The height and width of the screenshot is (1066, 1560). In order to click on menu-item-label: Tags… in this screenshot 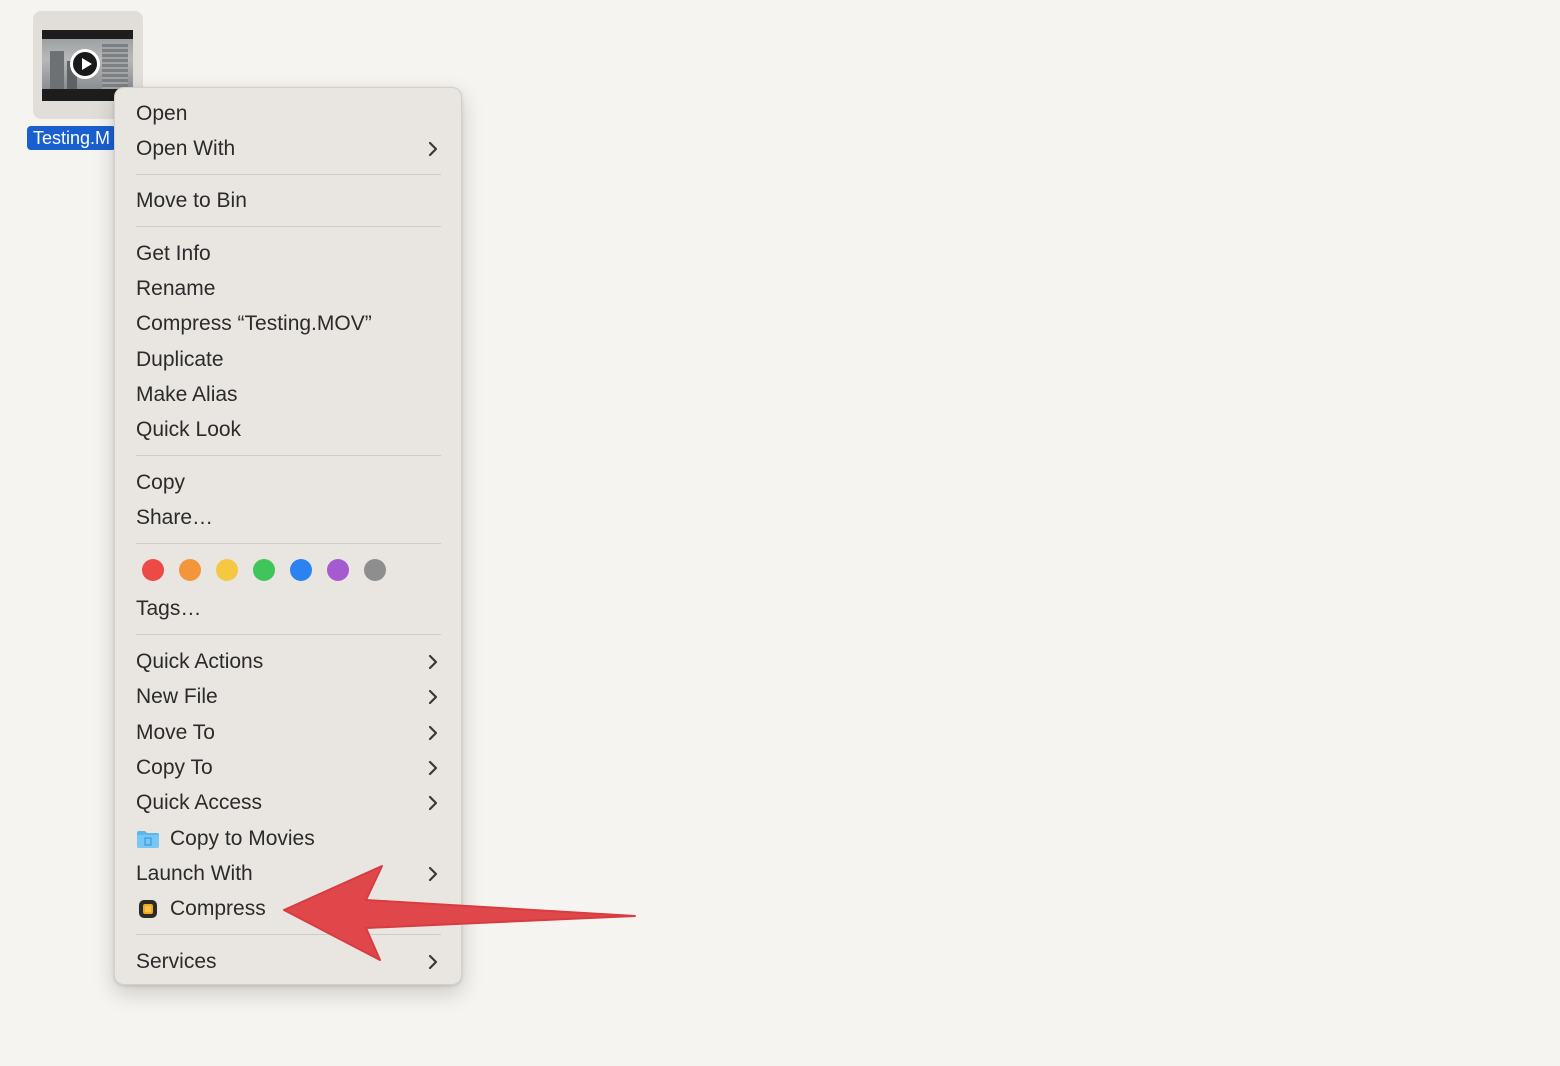, I will do `click(169, 608)`.